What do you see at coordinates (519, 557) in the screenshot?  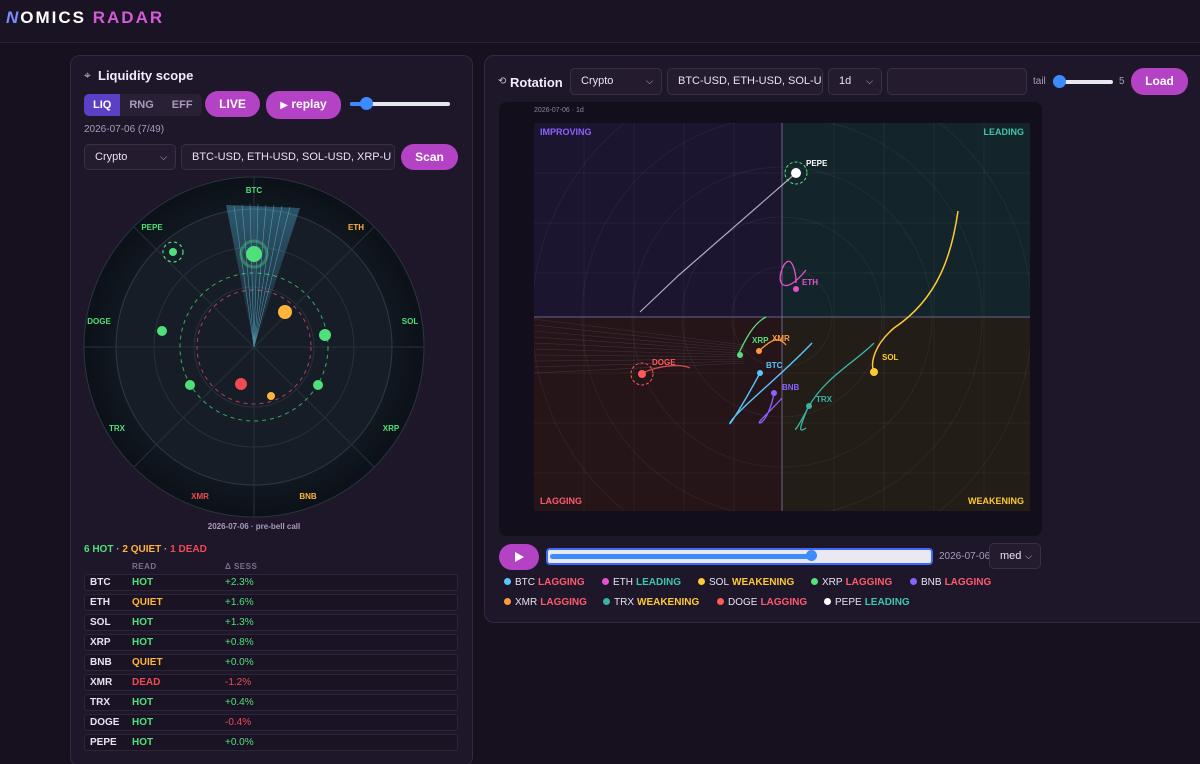 I see `timeline-play-button` at bounding box center [519, 557].